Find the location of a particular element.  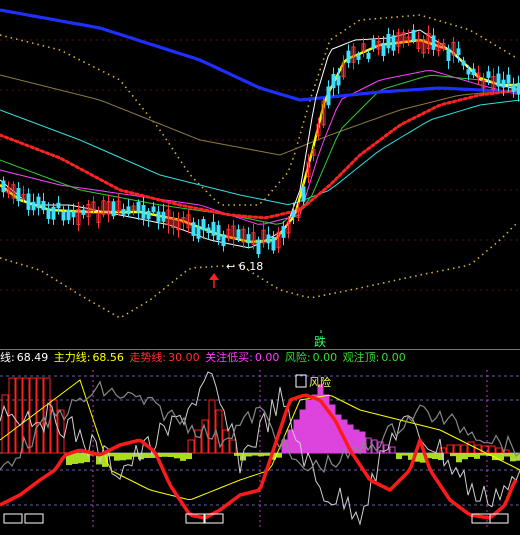

legend-top-label: 观注顶: is located at coordinates (361, 357).